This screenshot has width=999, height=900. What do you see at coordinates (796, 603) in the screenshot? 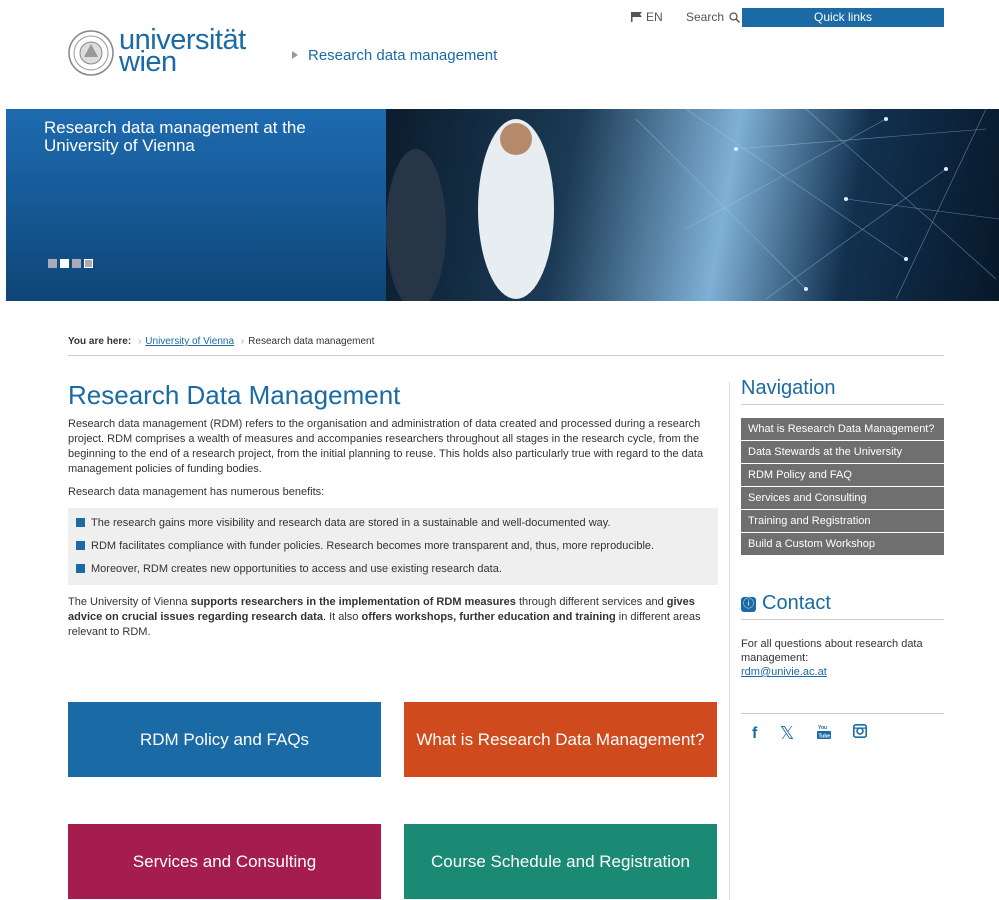
I see `contact-title-text: Contact` at bounding box center [796, 603].